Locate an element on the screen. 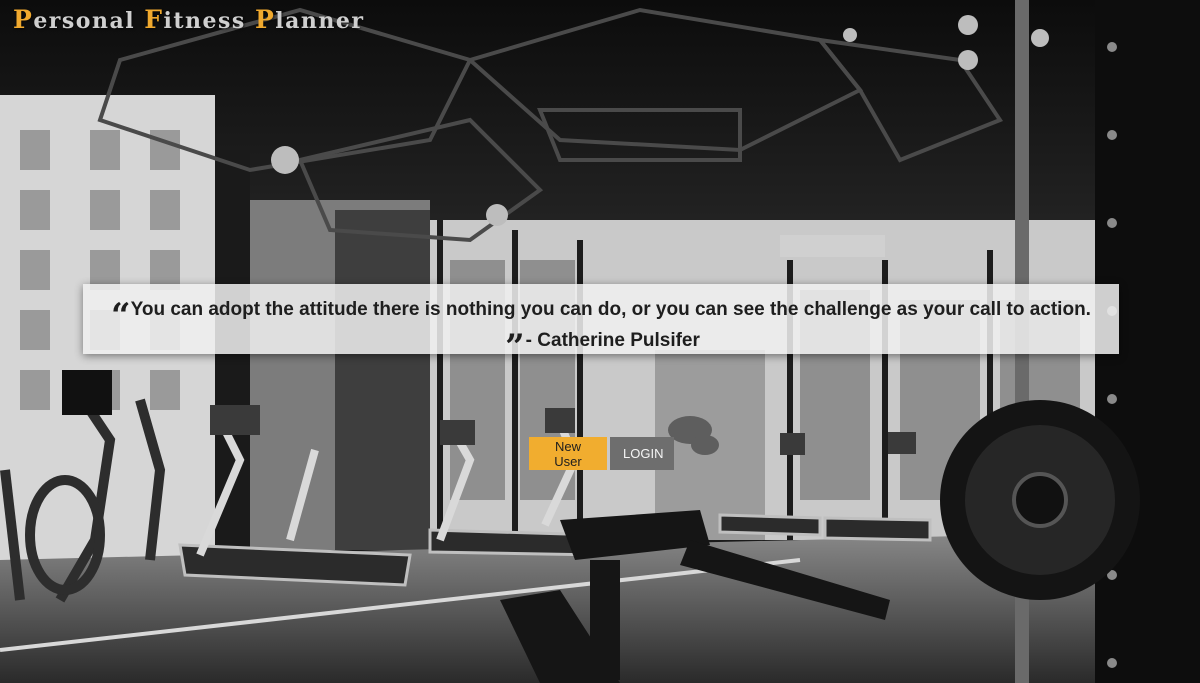 This screenshot has height=683, width=1200. site-title: Personal Fitness Planner is located at coordinates (188, 19).